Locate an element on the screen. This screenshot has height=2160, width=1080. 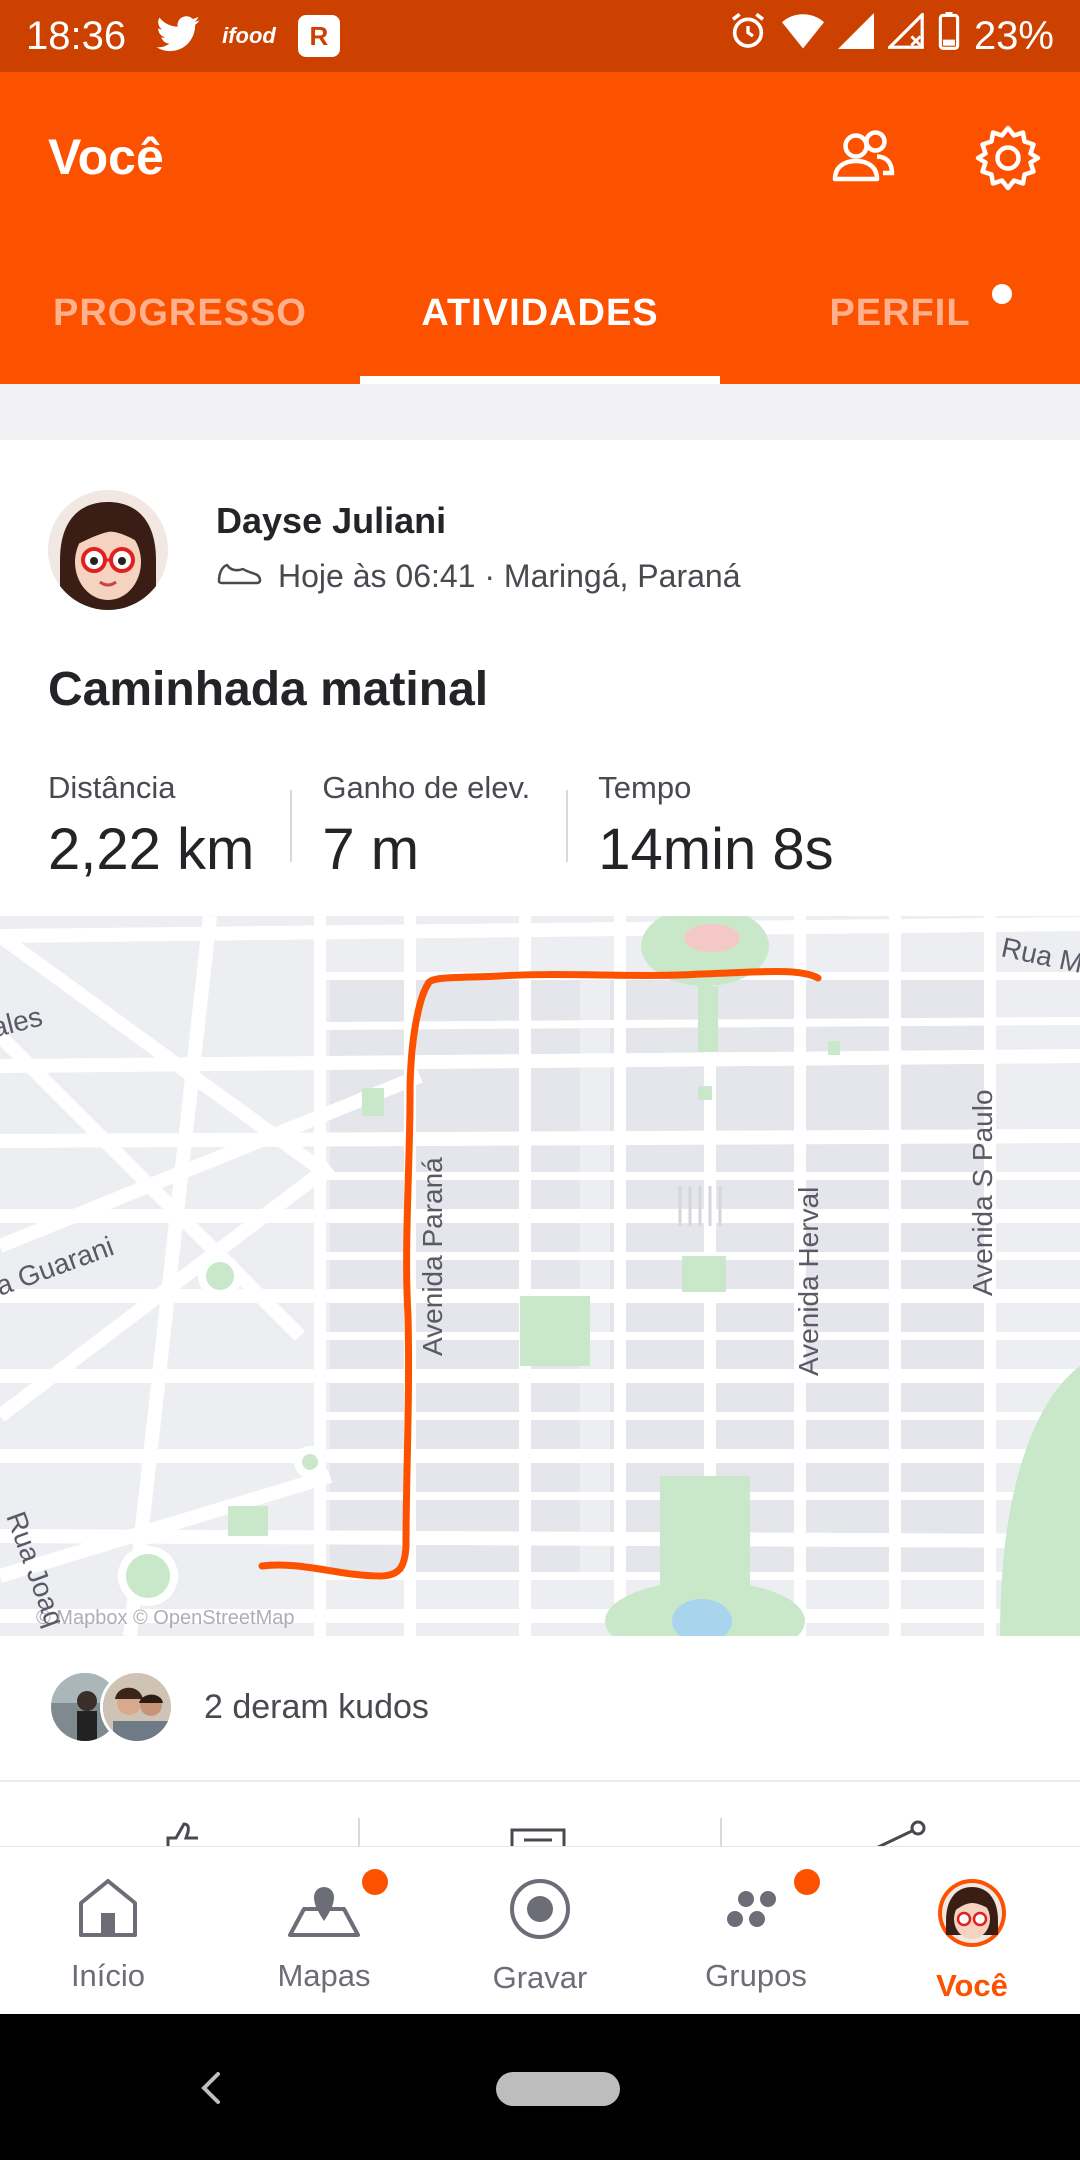
athlete-name: Dayse Juliani is located at coordinates (331, 521).